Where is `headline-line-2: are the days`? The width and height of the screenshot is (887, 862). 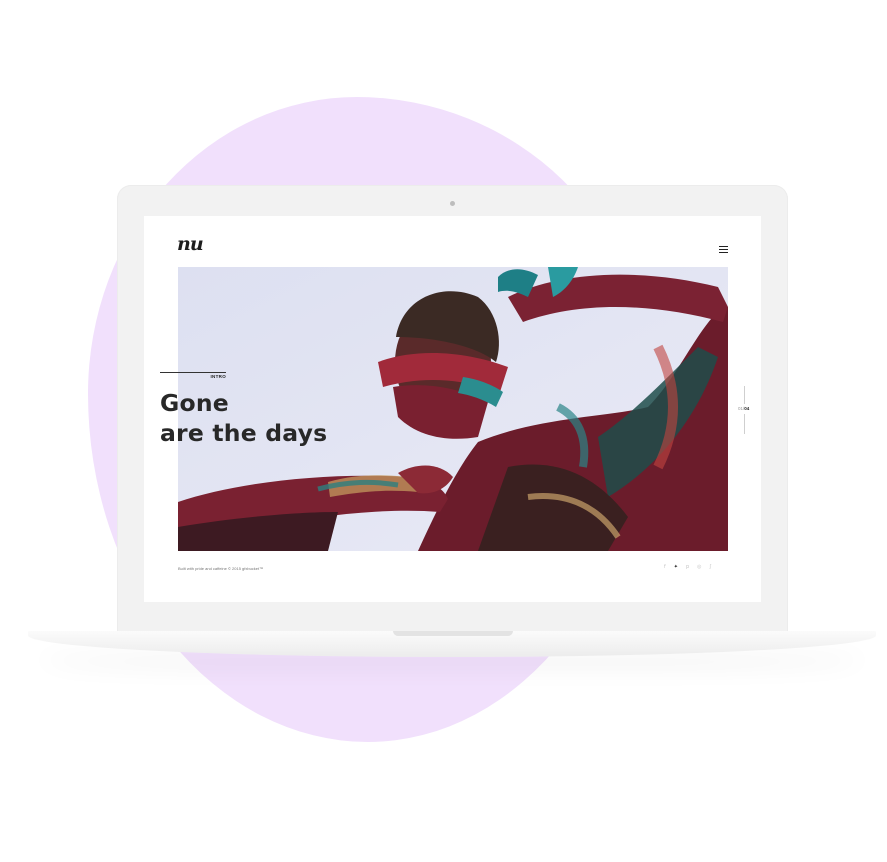
headline-line-2: are the days is located at coordinates (244, 433).